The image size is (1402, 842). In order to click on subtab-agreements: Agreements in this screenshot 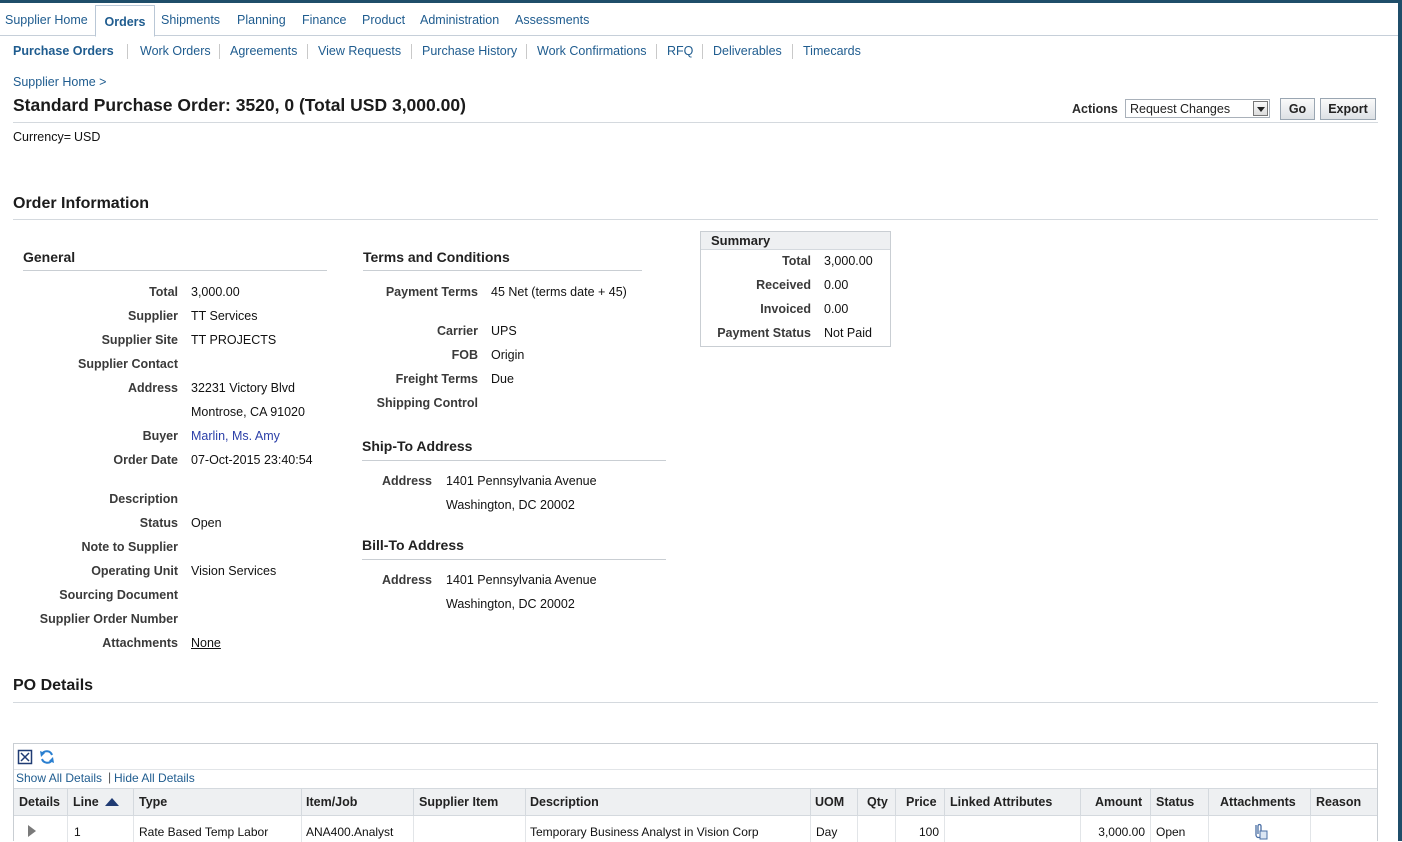, I will do `click(263, 51)`.